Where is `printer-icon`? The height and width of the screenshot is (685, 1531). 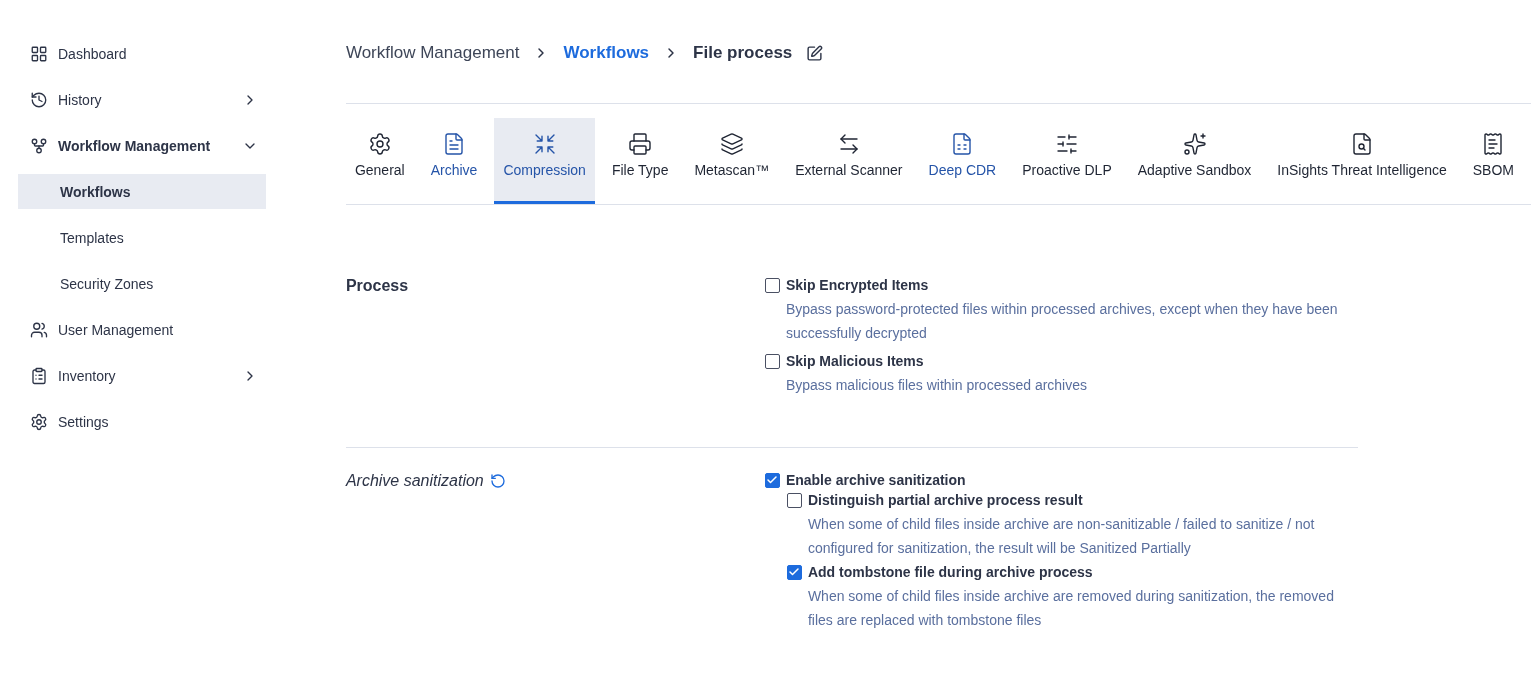 printer-icon is located at coordinates (640, 144).